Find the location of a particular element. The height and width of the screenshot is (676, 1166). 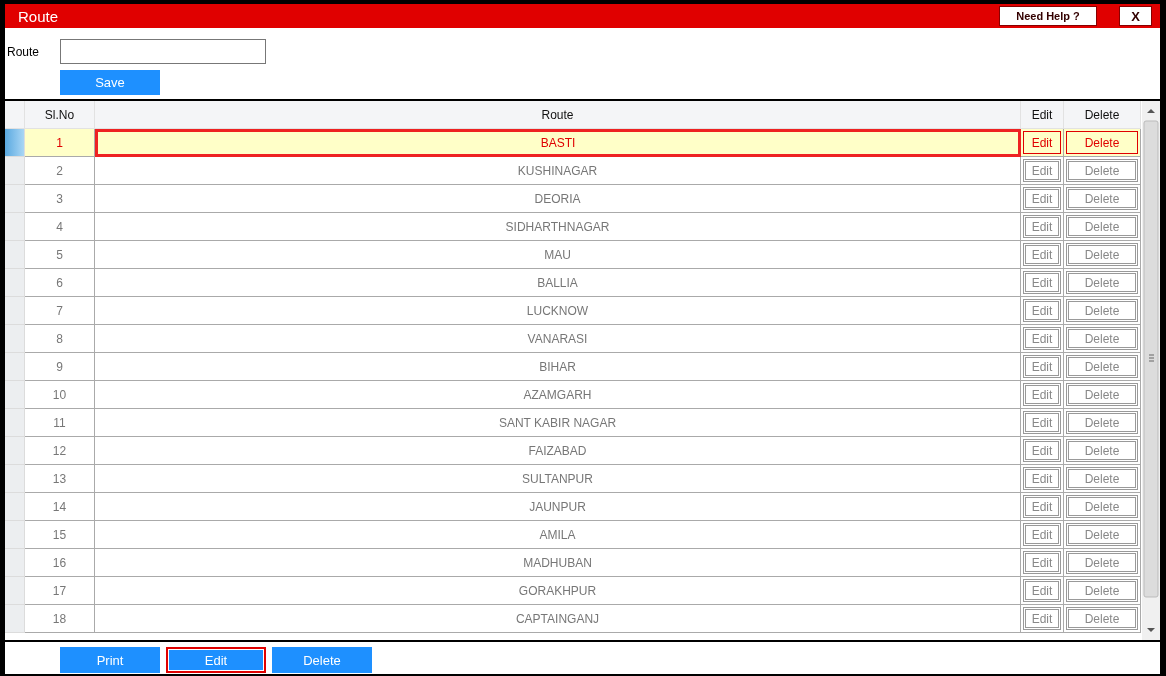

table-cell: SIDHARTHNAGAR is located at coordinates (558, 227).